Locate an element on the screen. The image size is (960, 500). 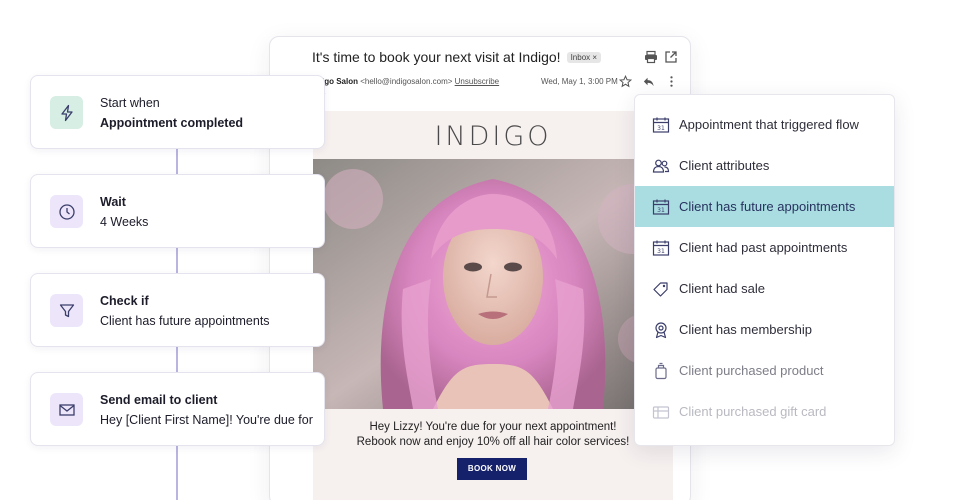
step-subtitle: Client has future appointments is located at coordinates (185, 321).